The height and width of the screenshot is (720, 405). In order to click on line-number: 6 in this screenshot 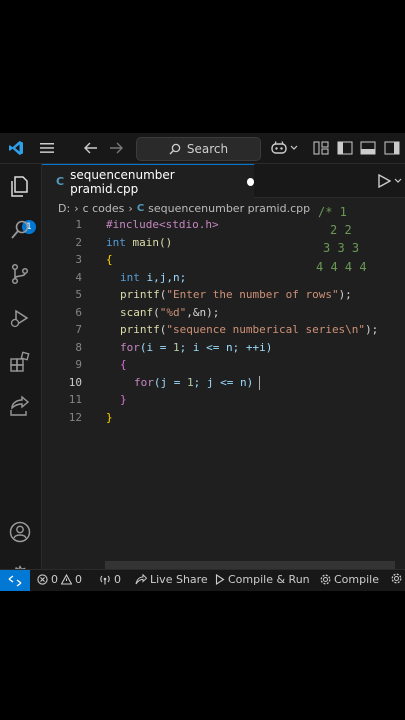, I will do `click(78, 312)`.